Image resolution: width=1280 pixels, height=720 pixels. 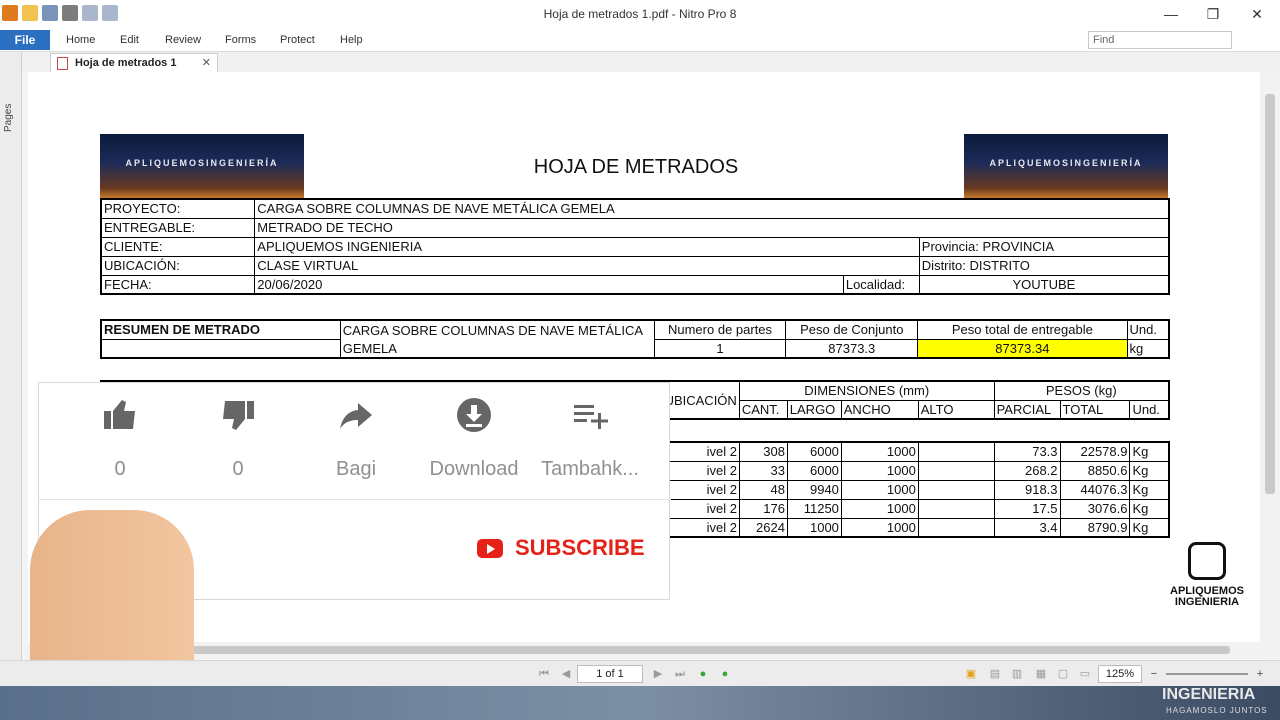 What do you see at coordinates (183, 40) in the screenshot?
I see `menu-review: Review` at bounding box center [183, 40].